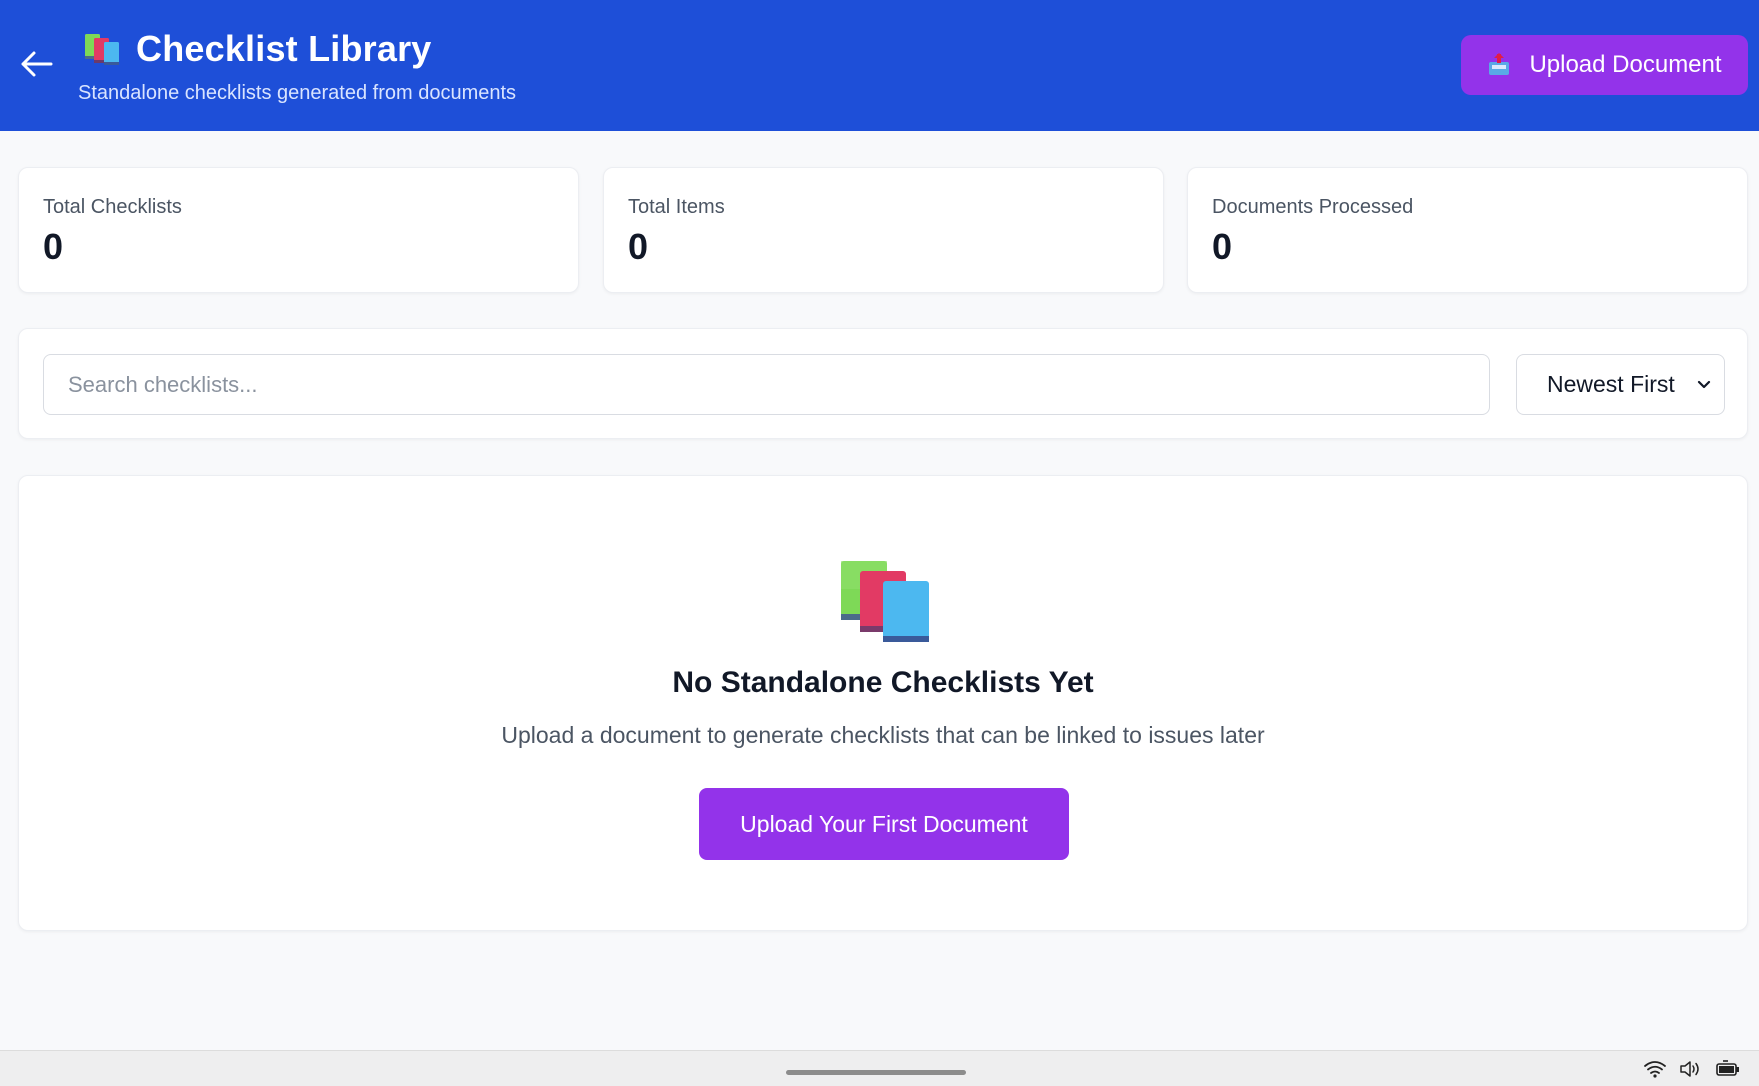  I want to click on stat-label: Total Checklists, so click(112, 207).